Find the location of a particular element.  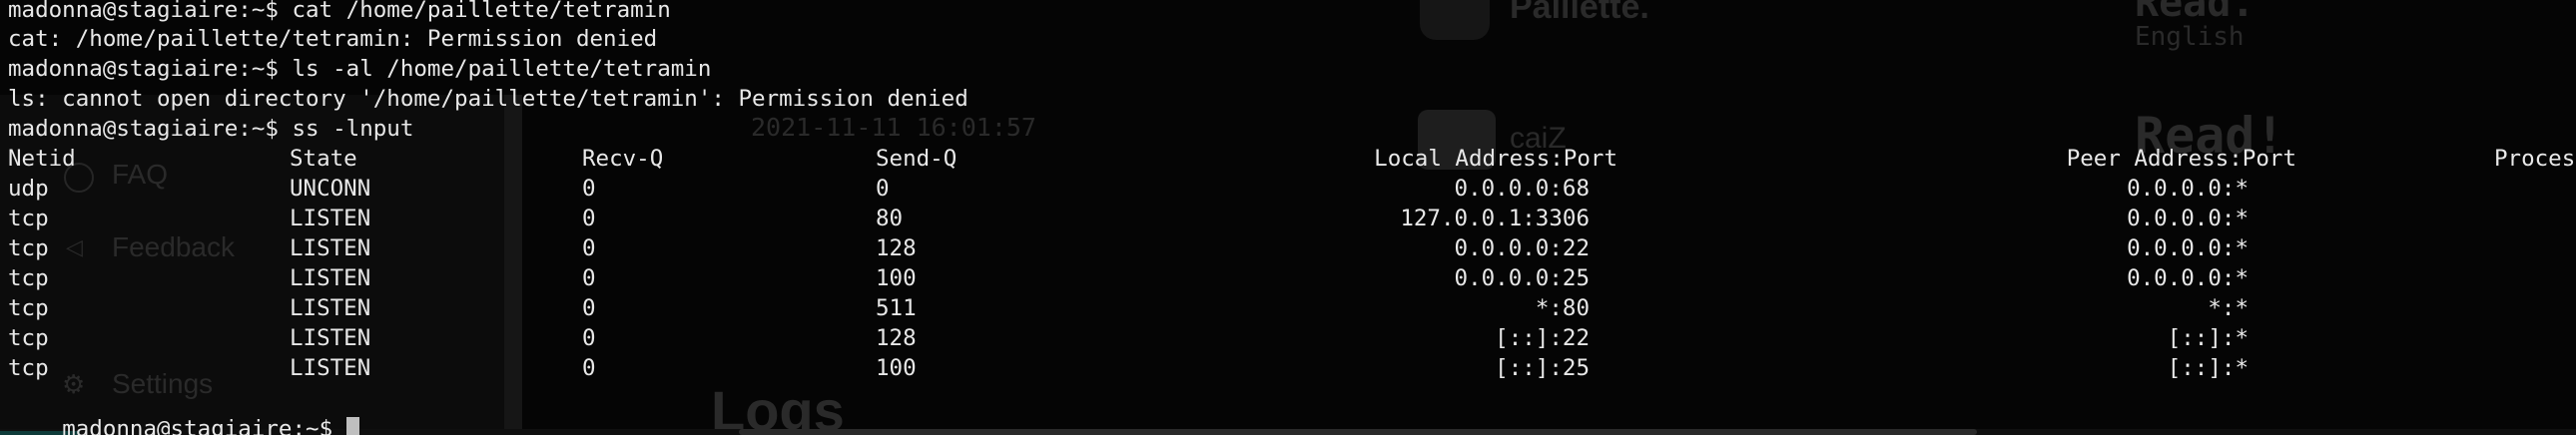

ghost-top-right: Read. is located at coordinates (2195, 13).